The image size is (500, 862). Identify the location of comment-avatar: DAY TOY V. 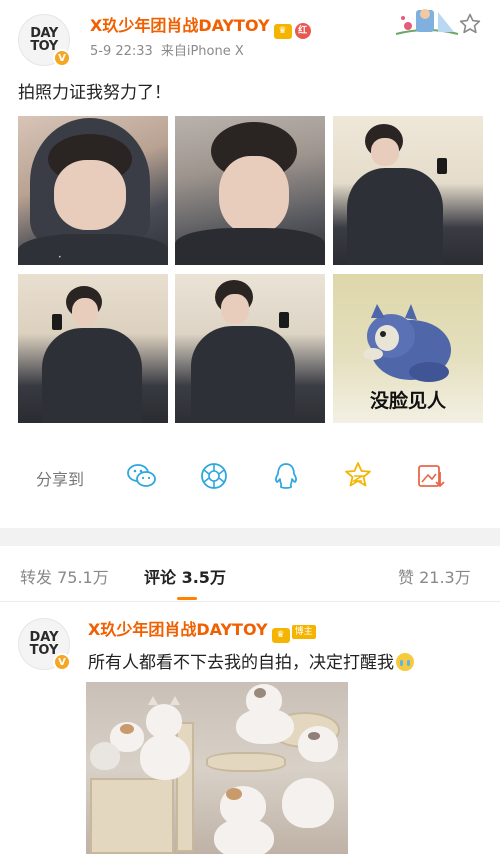
(44, 644).